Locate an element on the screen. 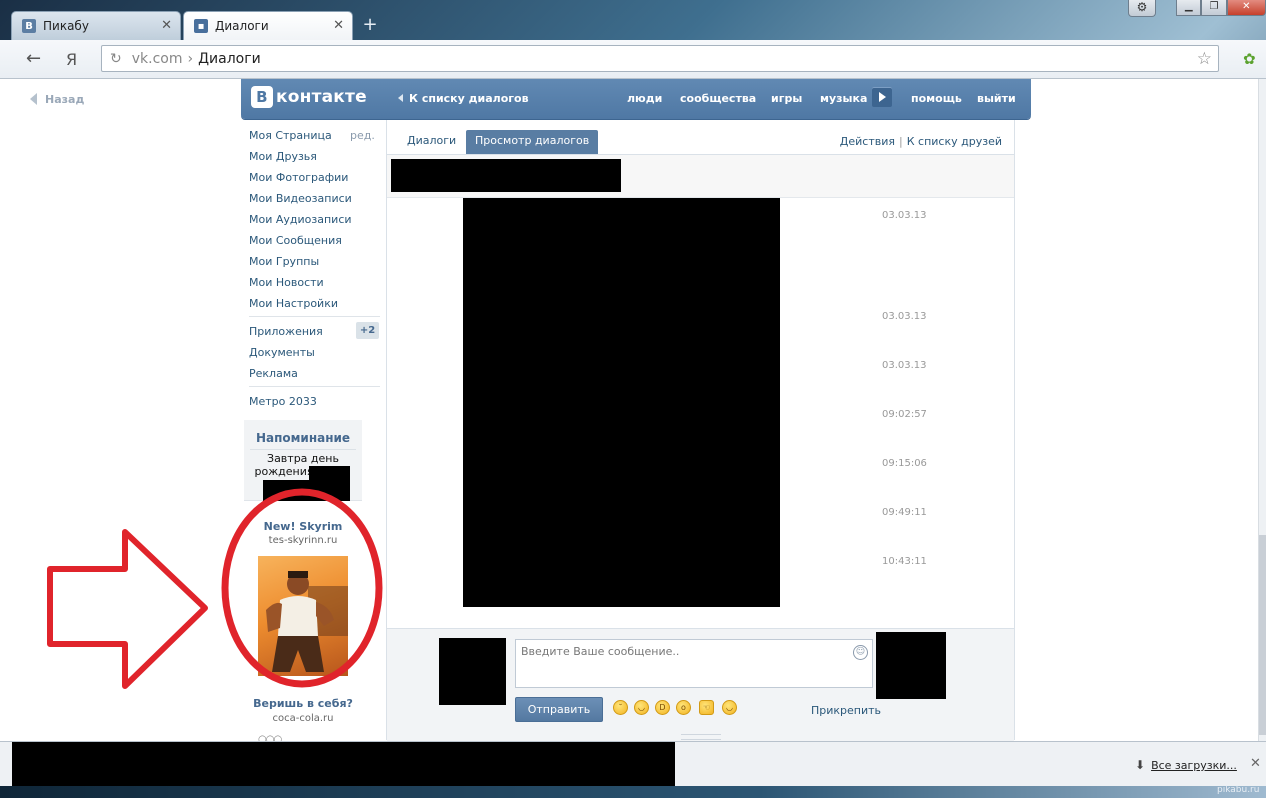 This screenshot has width=1266, height=798. dialog-actions: Действия | К списку друзей is located at coordinates (921, 141).